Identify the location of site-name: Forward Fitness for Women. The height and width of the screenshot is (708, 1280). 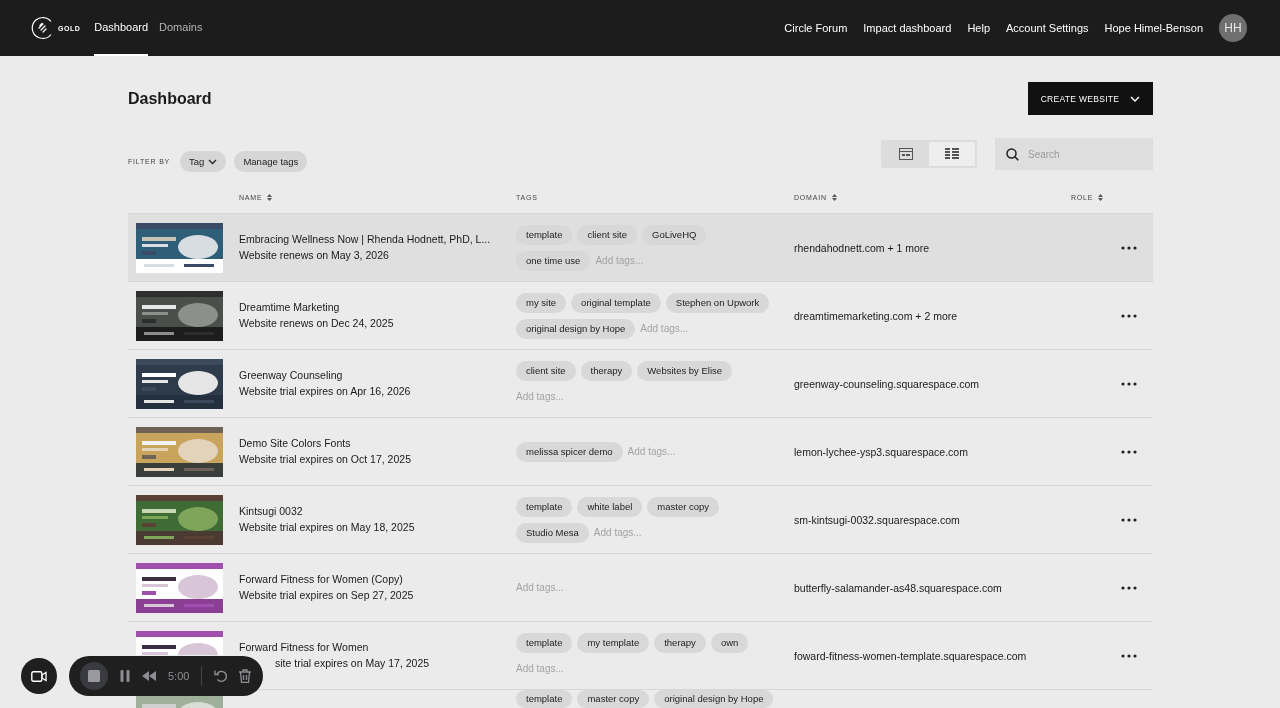
(377, 647).